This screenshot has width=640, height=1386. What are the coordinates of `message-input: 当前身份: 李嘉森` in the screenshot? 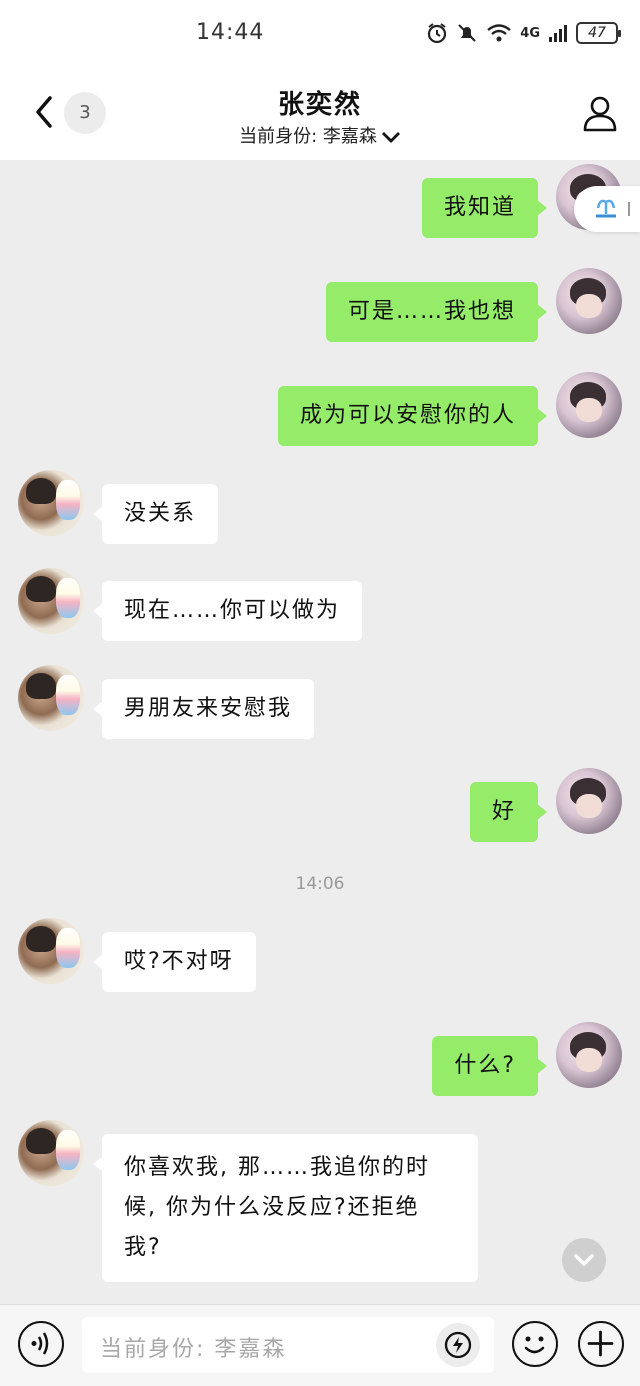 It's located at (288, 1345).